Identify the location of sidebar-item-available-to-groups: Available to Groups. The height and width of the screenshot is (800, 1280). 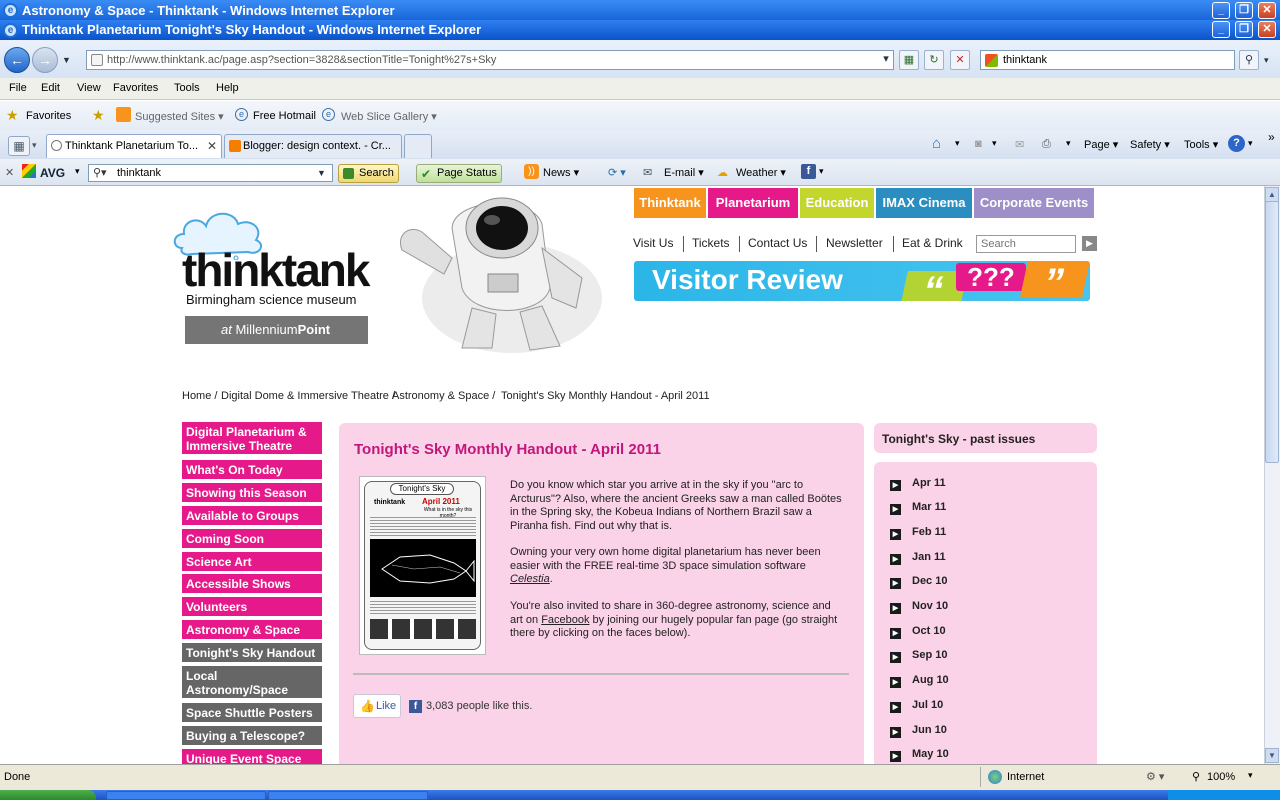
(252, 516).